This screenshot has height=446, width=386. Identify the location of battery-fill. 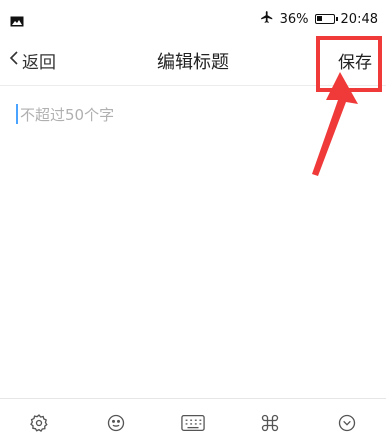
(319, 18).